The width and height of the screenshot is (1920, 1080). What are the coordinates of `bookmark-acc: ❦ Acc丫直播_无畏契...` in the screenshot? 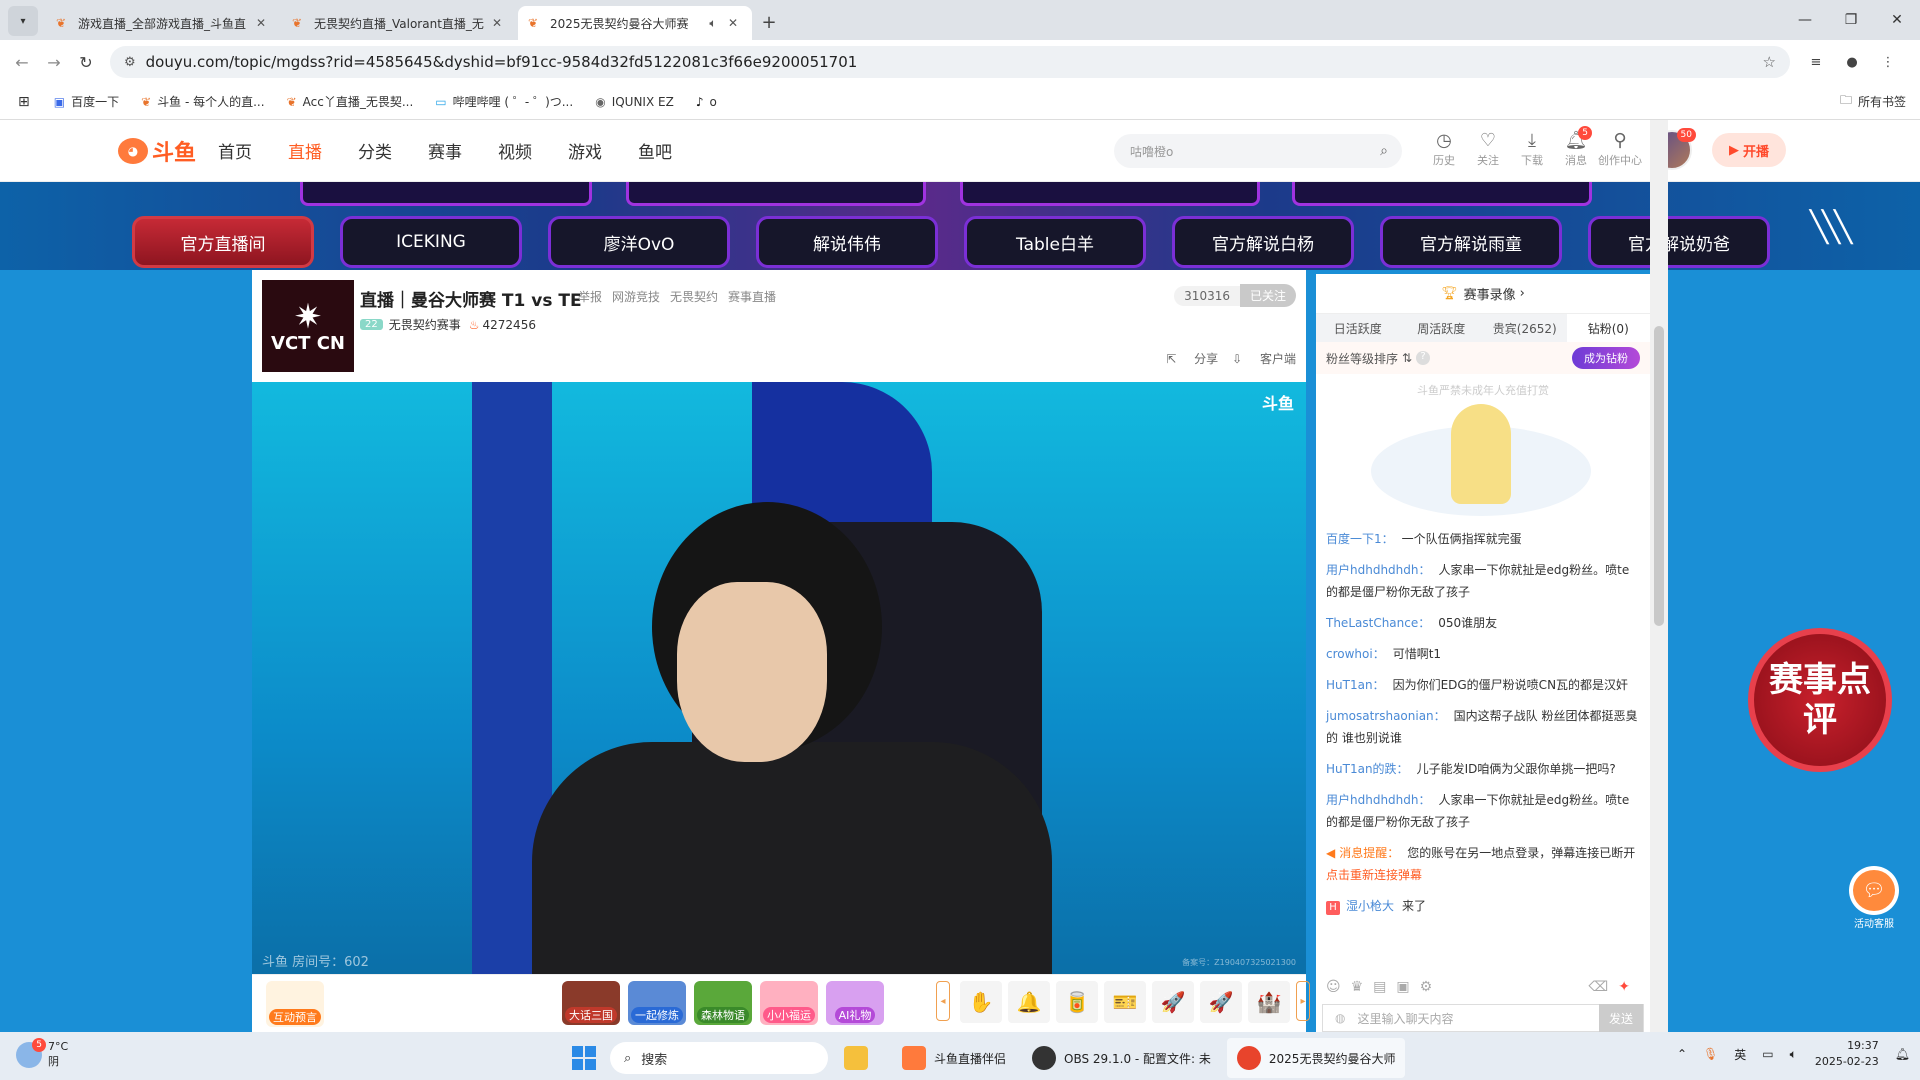 It's located at (350, 101).